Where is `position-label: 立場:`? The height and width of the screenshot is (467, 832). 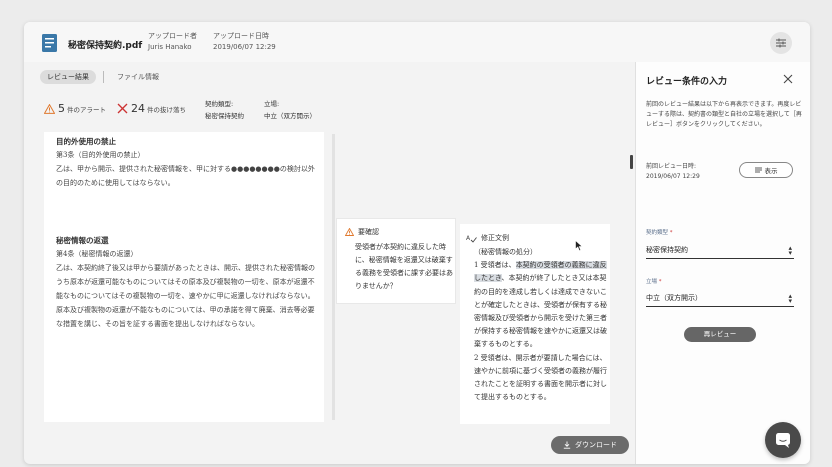 position-label: 立場: is located at coordinates (272, 104).